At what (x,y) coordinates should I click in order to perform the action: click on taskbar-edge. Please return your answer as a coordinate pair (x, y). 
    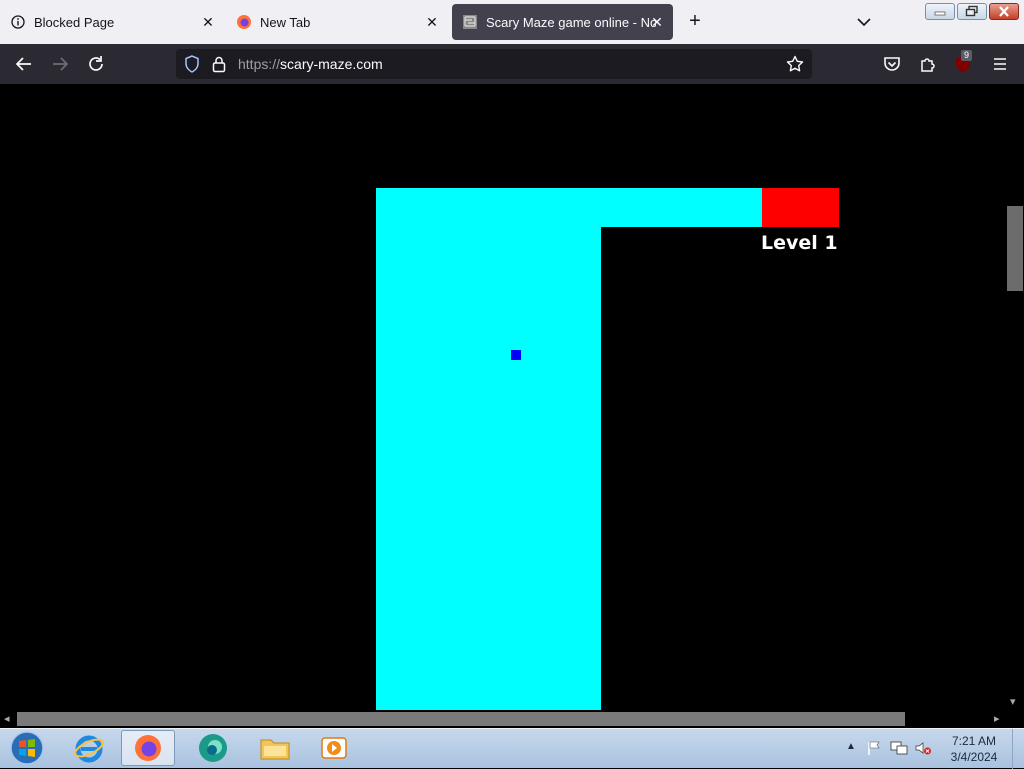
    Looking at the image, I should click on (213, 748).